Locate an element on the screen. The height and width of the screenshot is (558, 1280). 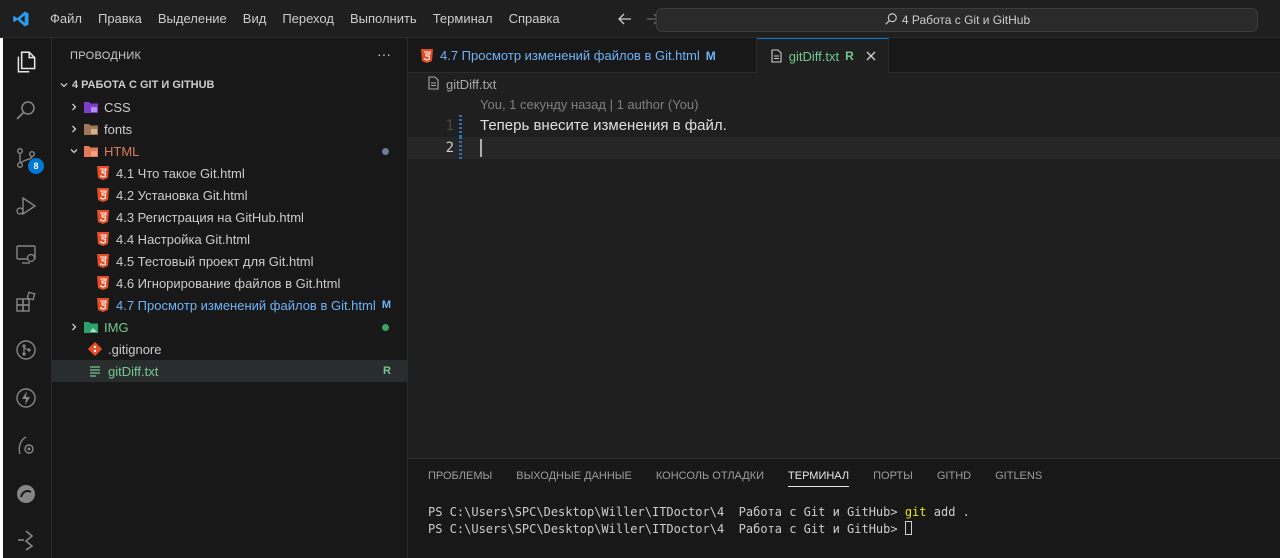
tab-githd: GITHD is located at coordinates (954, 476).